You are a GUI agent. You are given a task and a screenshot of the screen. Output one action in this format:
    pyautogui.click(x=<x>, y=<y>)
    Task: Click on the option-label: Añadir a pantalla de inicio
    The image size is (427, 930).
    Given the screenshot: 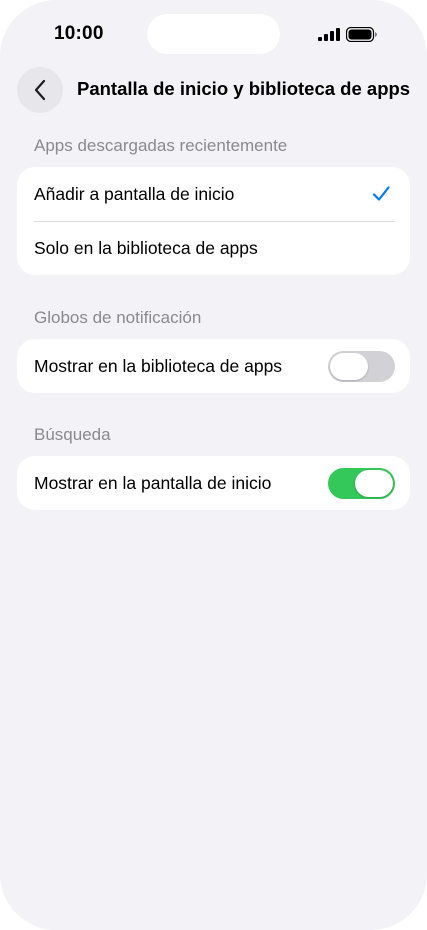 What is the action you would take?
    pyautogui.click(x=134, y=193)
    